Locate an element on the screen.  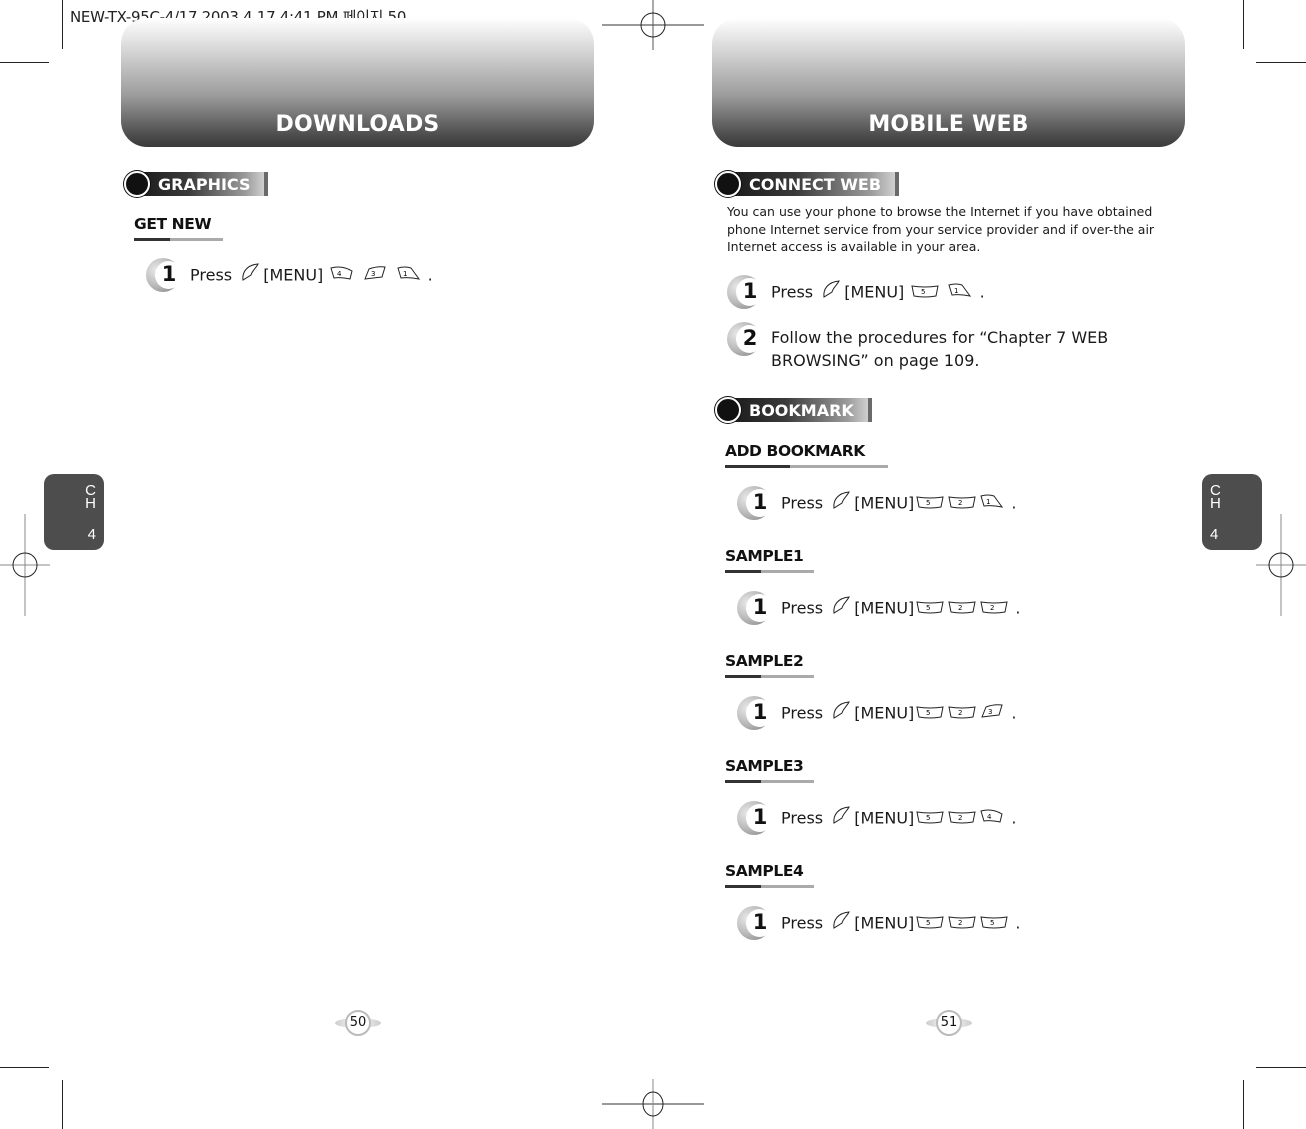
subsection-heading: ADD BOOKMARK is located at coordinates (806, 455).